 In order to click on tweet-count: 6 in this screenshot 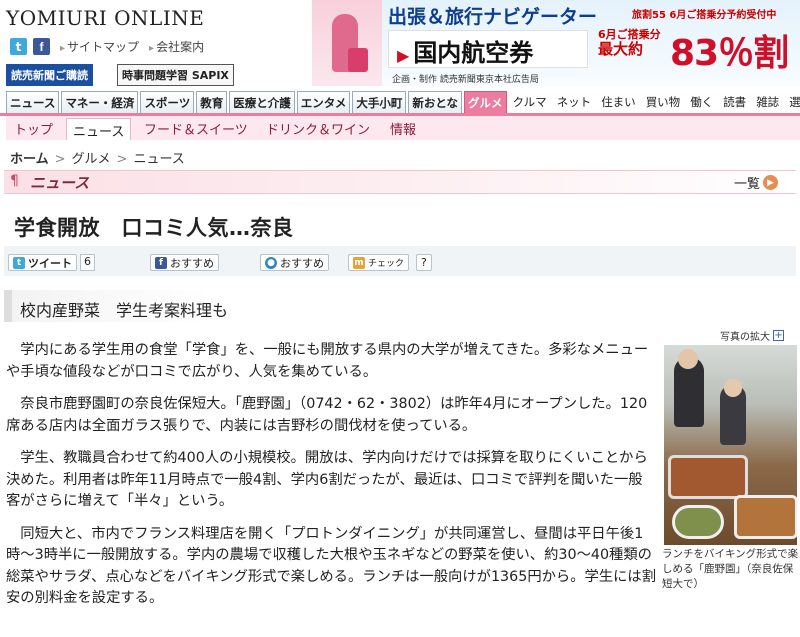, I will do `click(87, 262)`.